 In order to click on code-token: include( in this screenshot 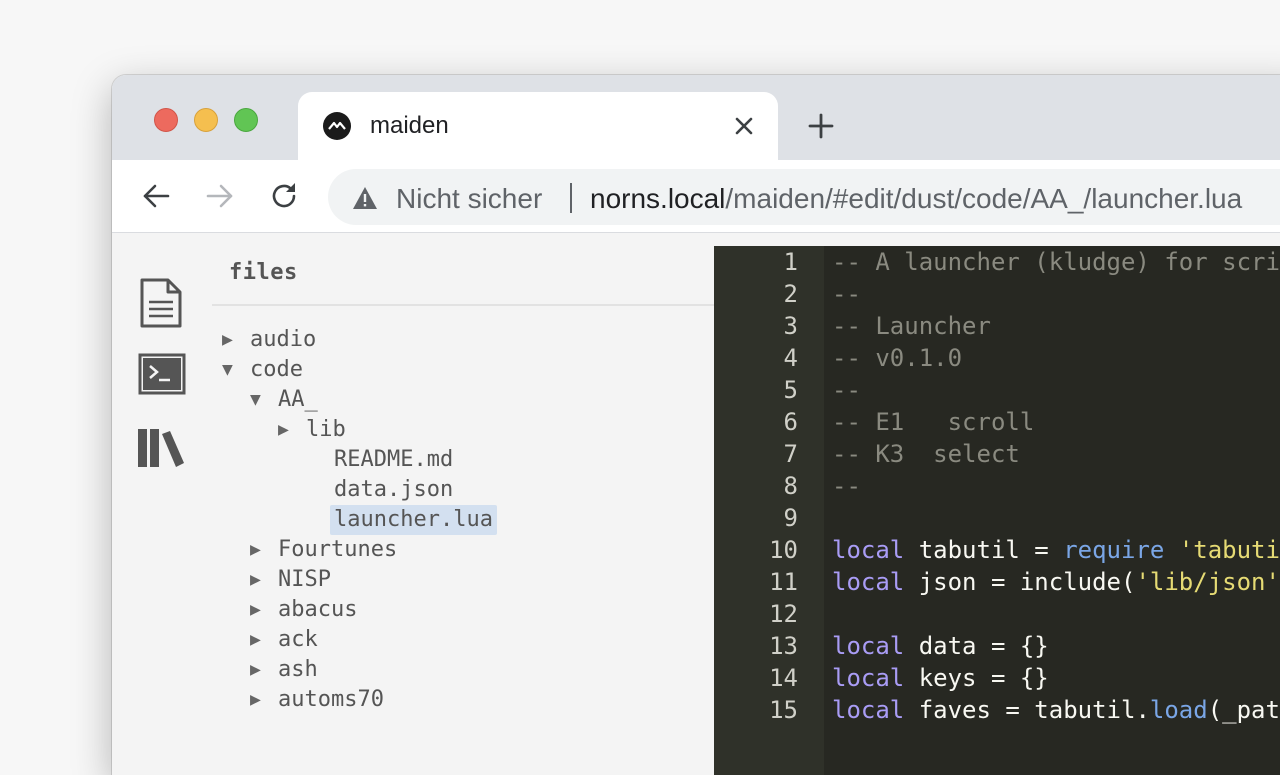, I will do `click(1070, 582)`.